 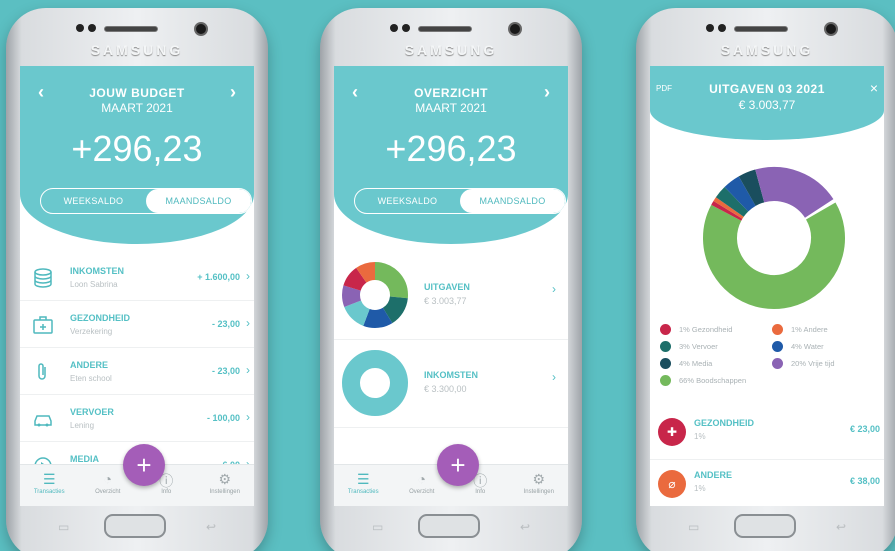 I want to click on expenses-header: PDF × UITGAVEN 03 2021 € 3.003,77, so click(x=767, y=103).